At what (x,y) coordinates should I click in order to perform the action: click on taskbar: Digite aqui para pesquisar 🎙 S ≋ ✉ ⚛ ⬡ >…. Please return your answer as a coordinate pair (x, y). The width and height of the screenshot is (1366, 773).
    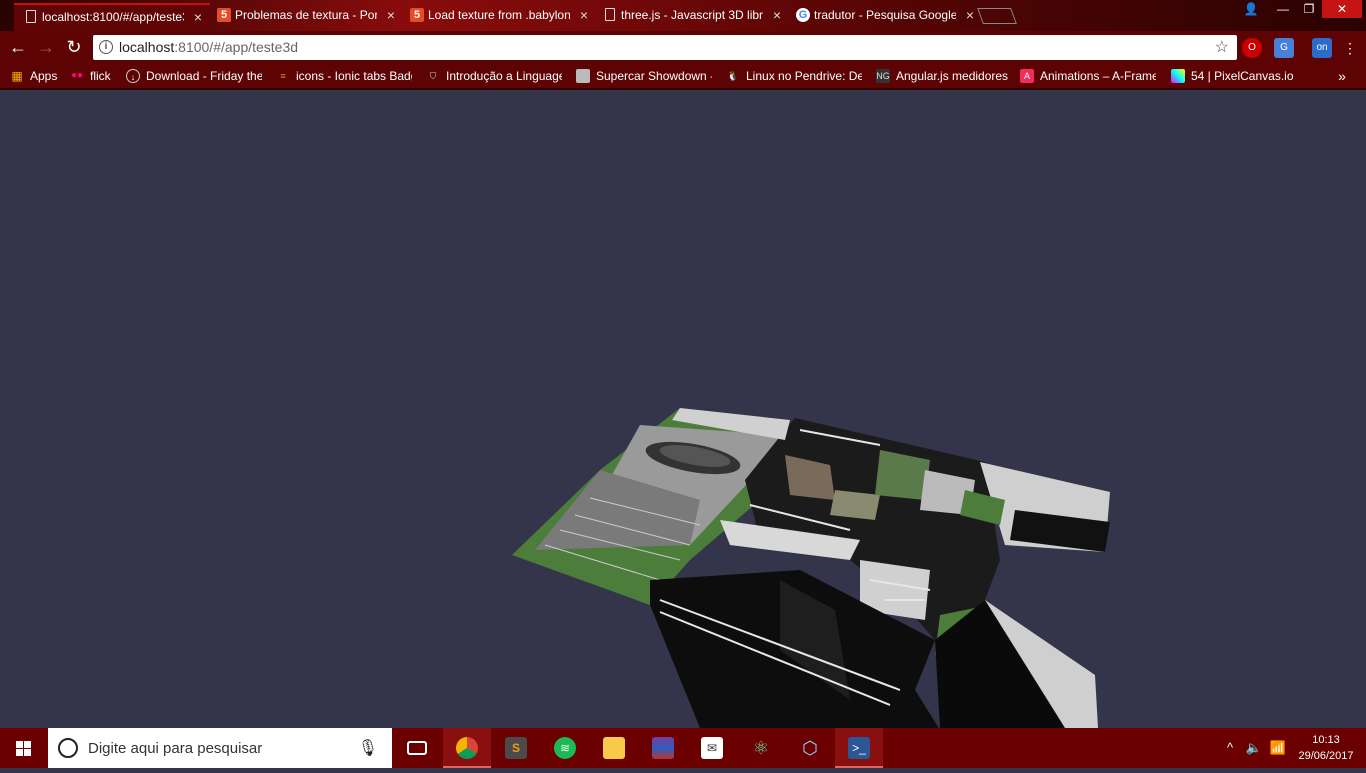
    Looking at the image, I should click on (683, 748).